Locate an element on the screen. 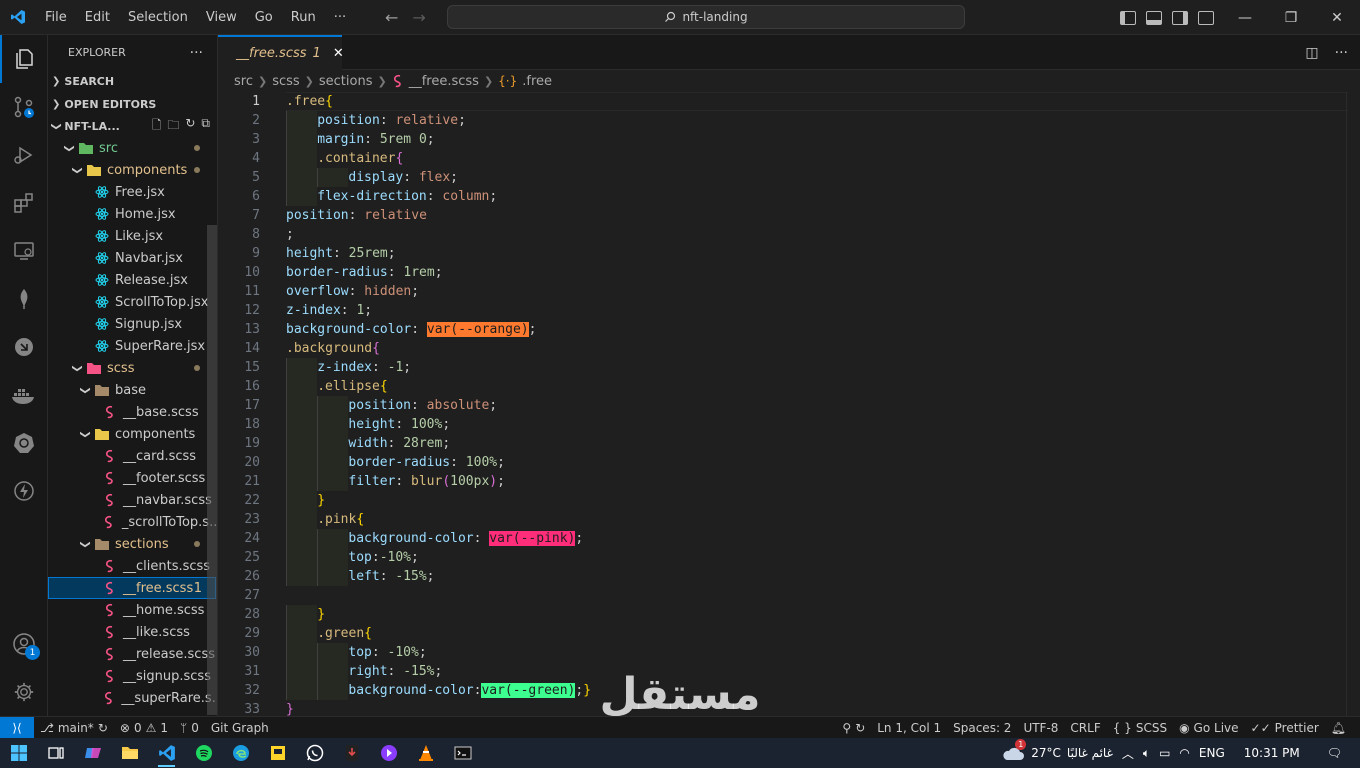 The image size is (1360, 768). thunder-client-icon is located at coordinates (24, 491).